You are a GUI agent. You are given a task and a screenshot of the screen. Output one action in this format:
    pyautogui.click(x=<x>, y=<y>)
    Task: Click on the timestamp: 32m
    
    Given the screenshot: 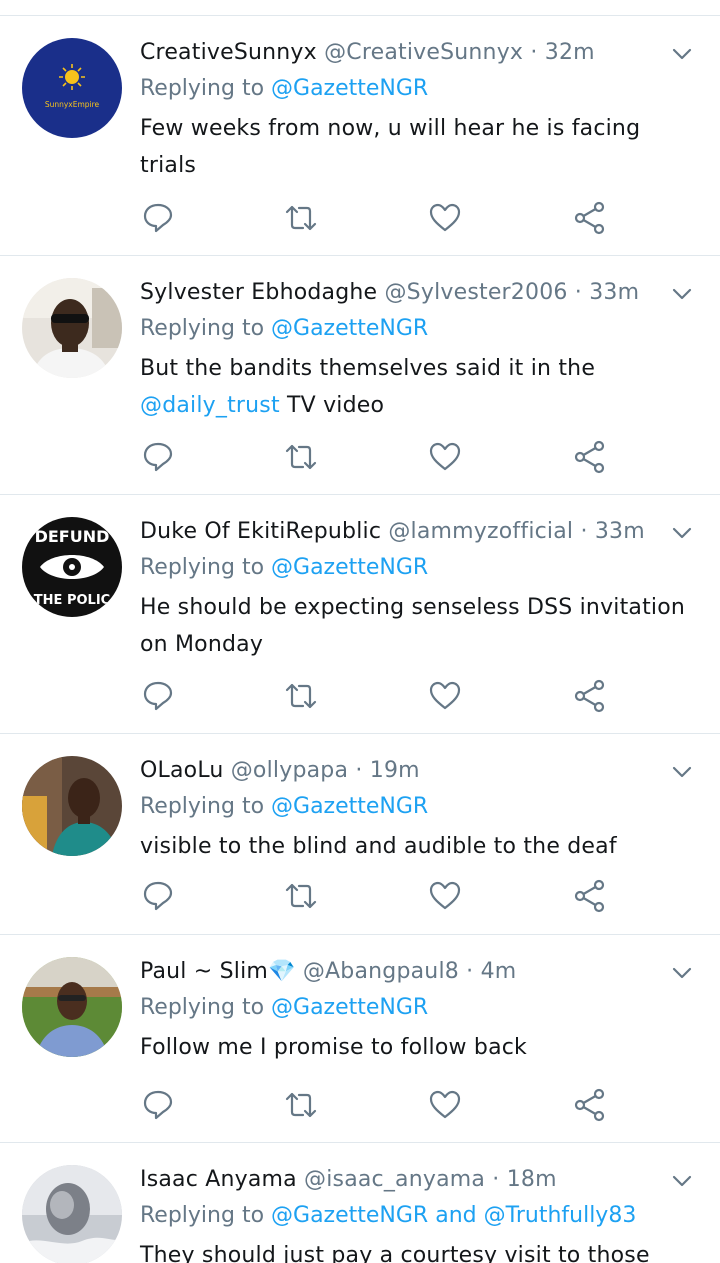 What is the action you would take?
    pyautogui.click(x=570, y=52)
    